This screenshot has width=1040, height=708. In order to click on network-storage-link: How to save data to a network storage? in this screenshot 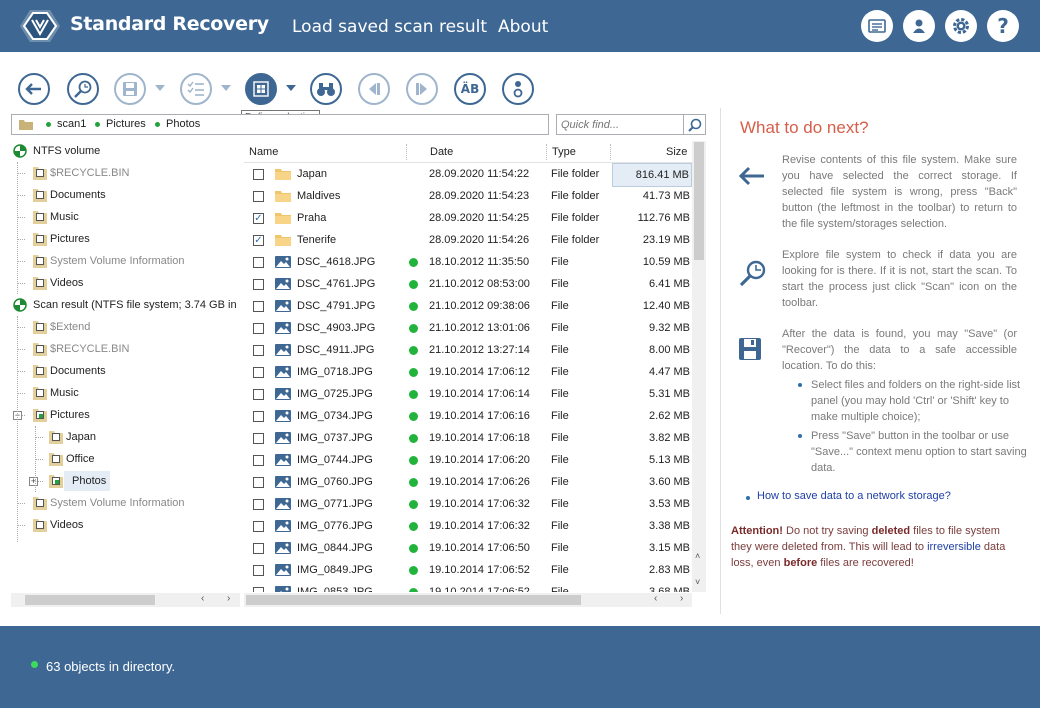, I will do `click(848, 496)`.